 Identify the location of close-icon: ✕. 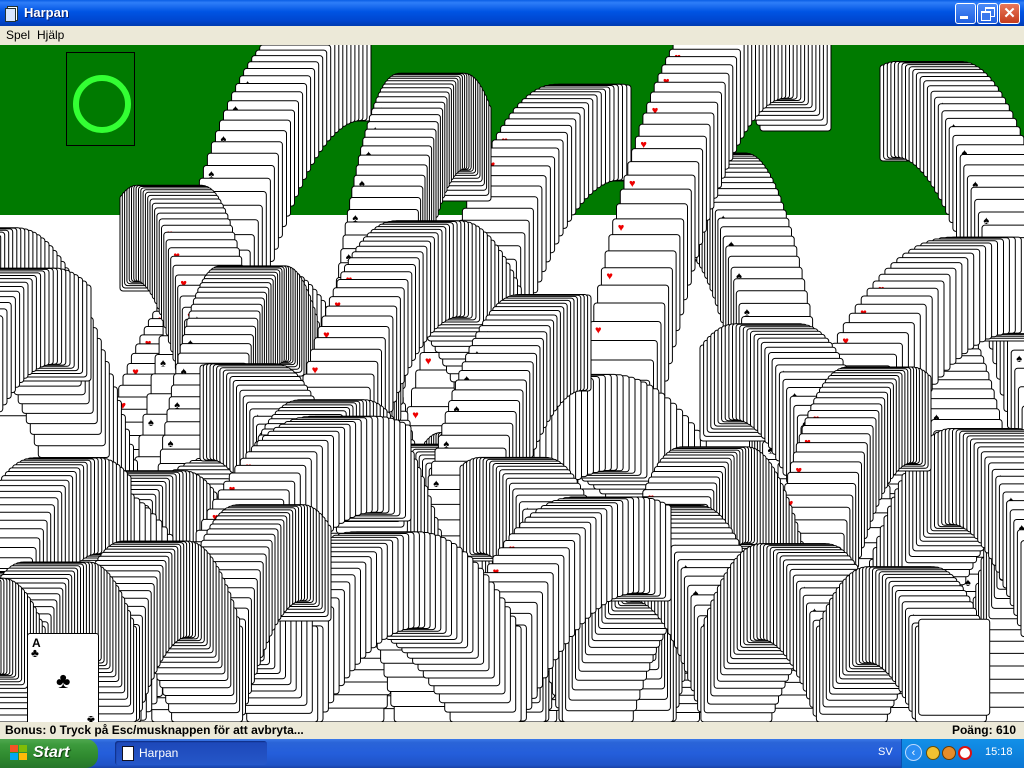
(1009, 13).